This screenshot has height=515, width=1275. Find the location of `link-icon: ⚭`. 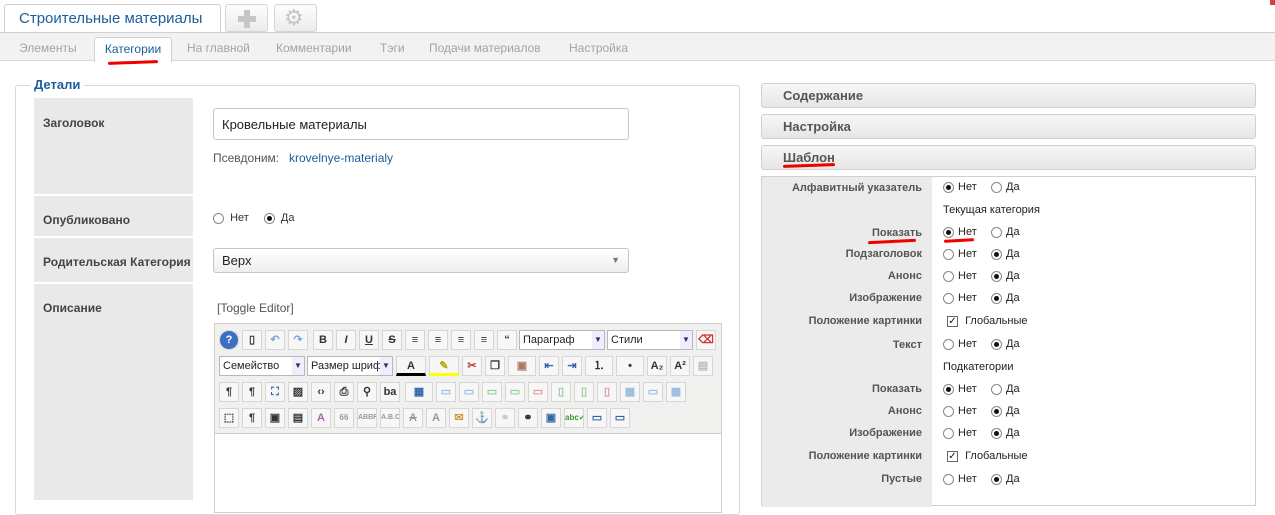

link-icon: ⚭ is located at coordinates (528, 418).